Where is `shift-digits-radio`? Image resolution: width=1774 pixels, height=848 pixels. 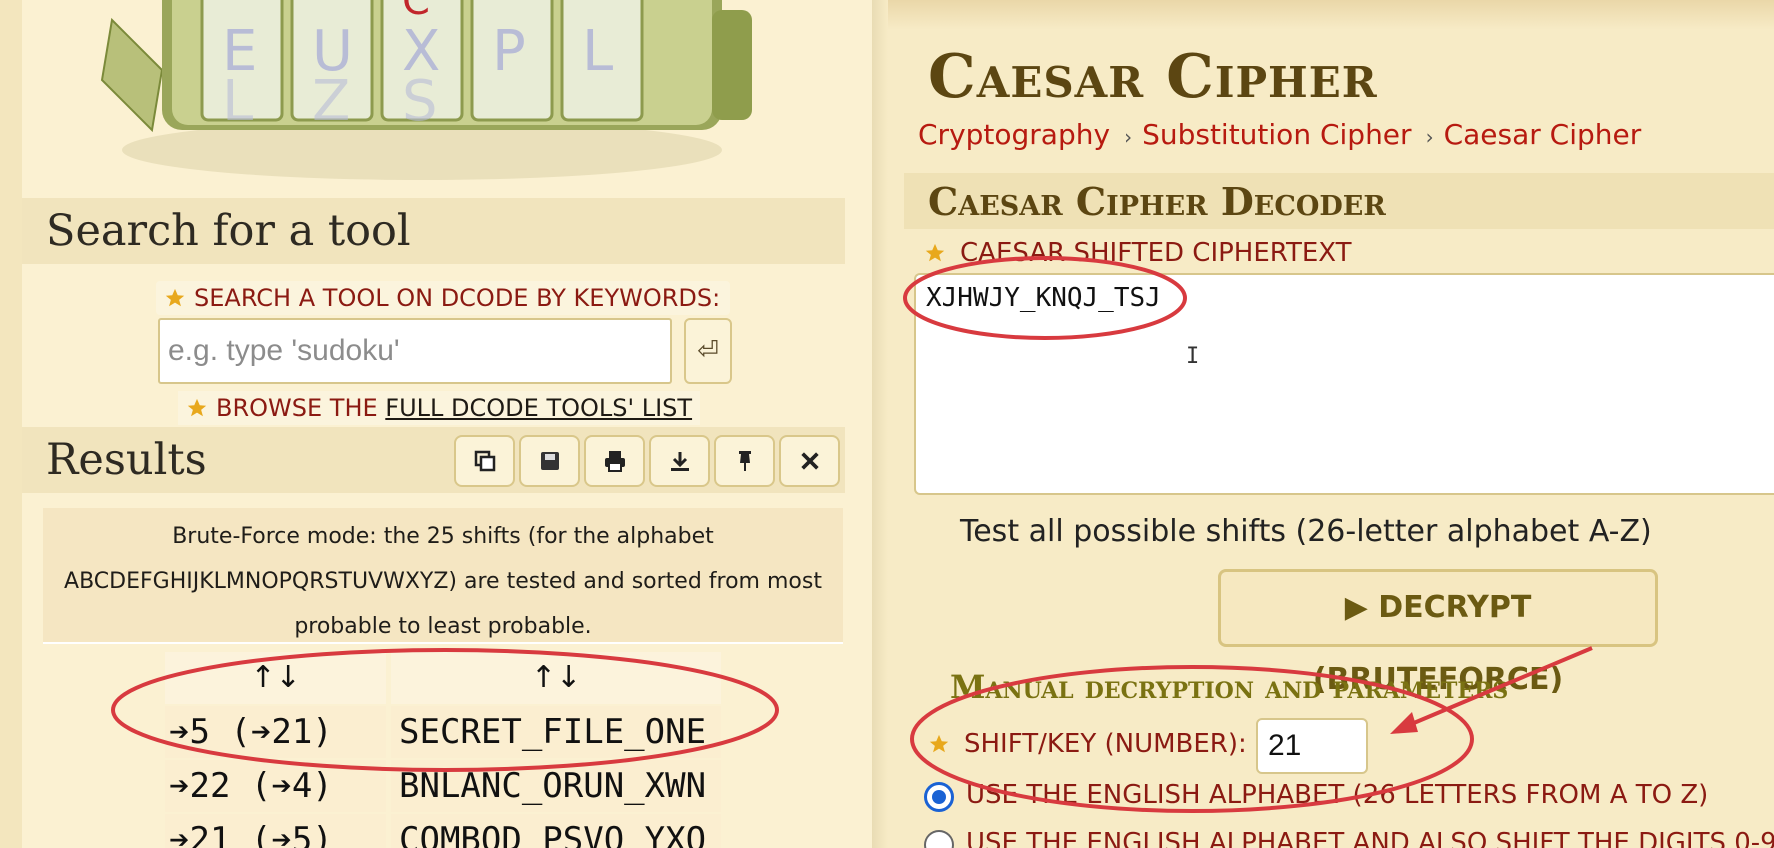 shift-digits-radio is located at coordinates (939, 839).